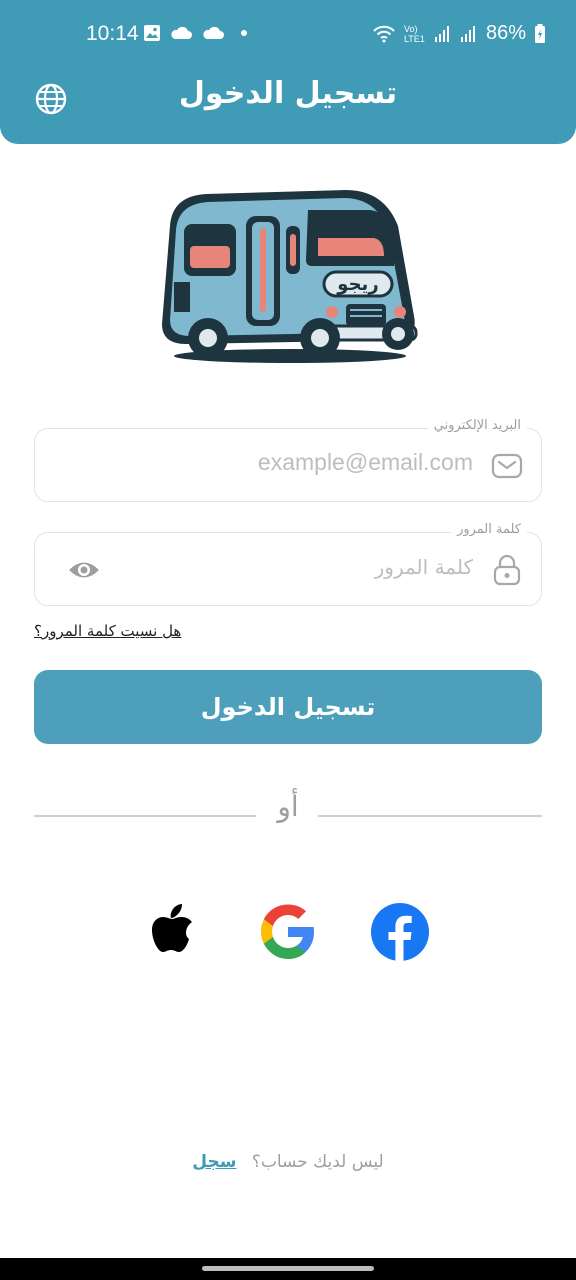 The width and height of the screenshot is (576, 1280). What do you see at coordinates (84, 570) in the screenshot?
I see `eye-icon` at bounding box center [84, 570].